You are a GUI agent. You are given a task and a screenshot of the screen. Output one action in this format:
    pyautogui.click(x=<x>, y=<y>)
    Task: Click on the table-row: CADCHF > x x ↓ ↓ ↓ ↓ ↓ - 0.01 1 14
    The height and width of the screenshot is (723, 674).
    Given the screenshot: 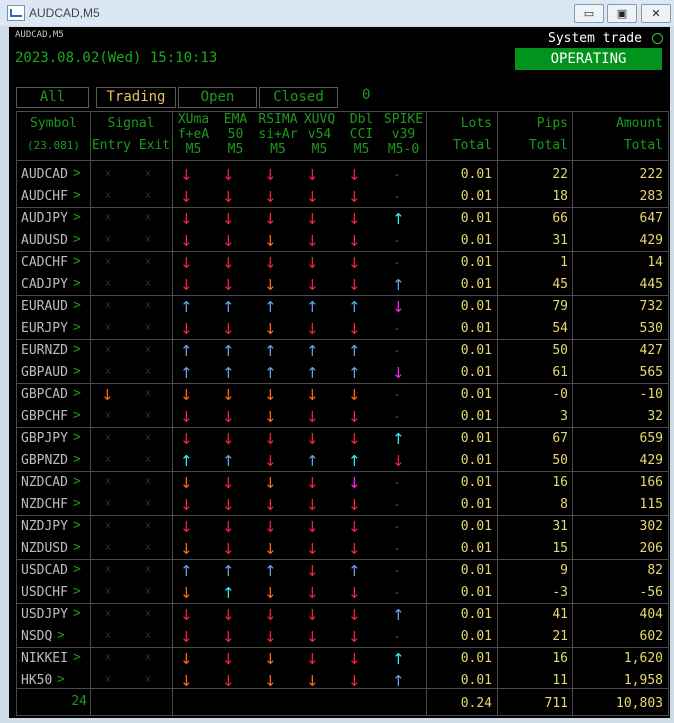 What is the action you would take?
    pyautogui.click(x=342, y=263)
    